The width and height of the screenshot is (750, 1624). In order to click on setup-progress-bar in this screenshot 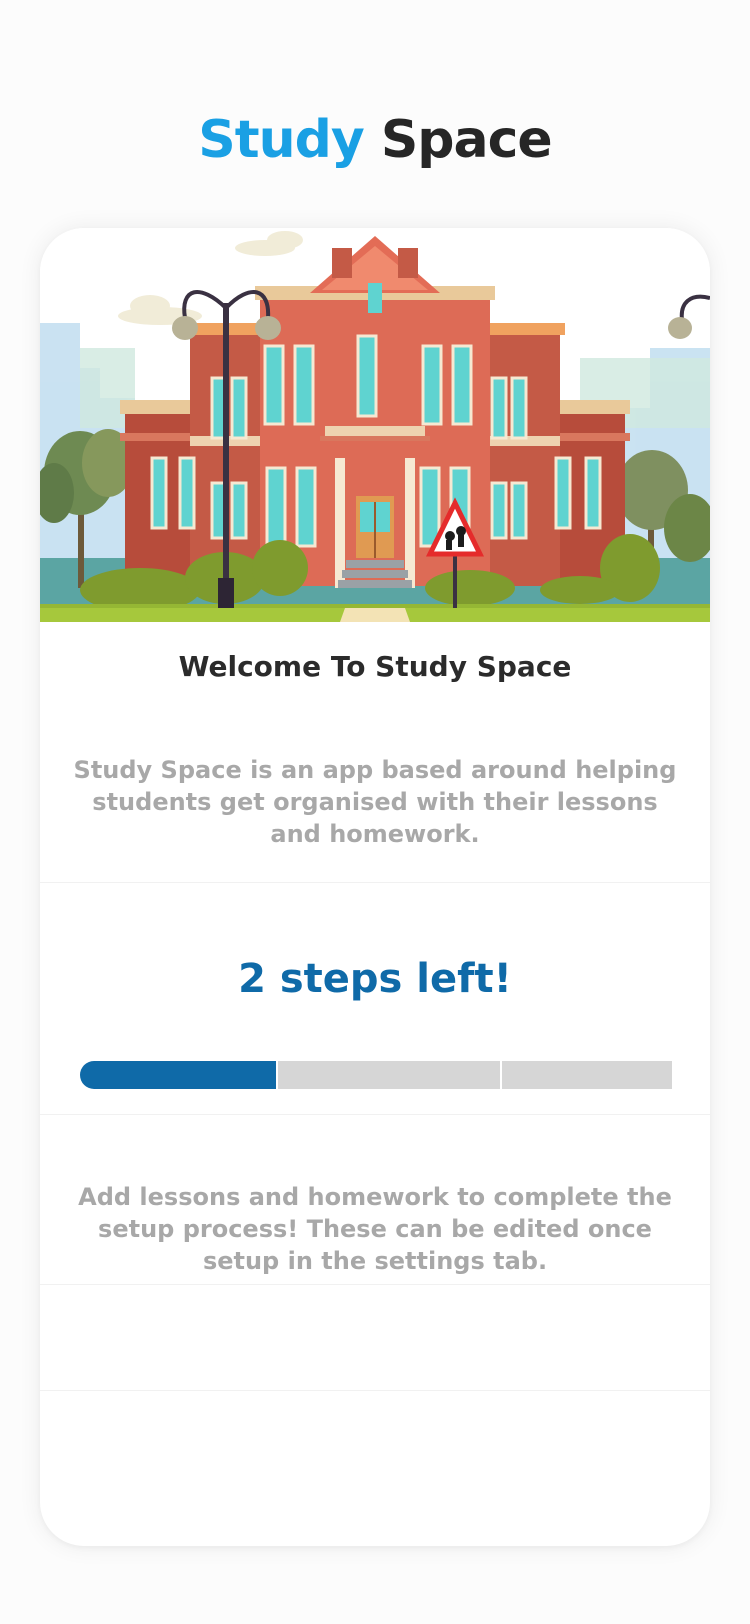, I will do `click(376, 1075)`.